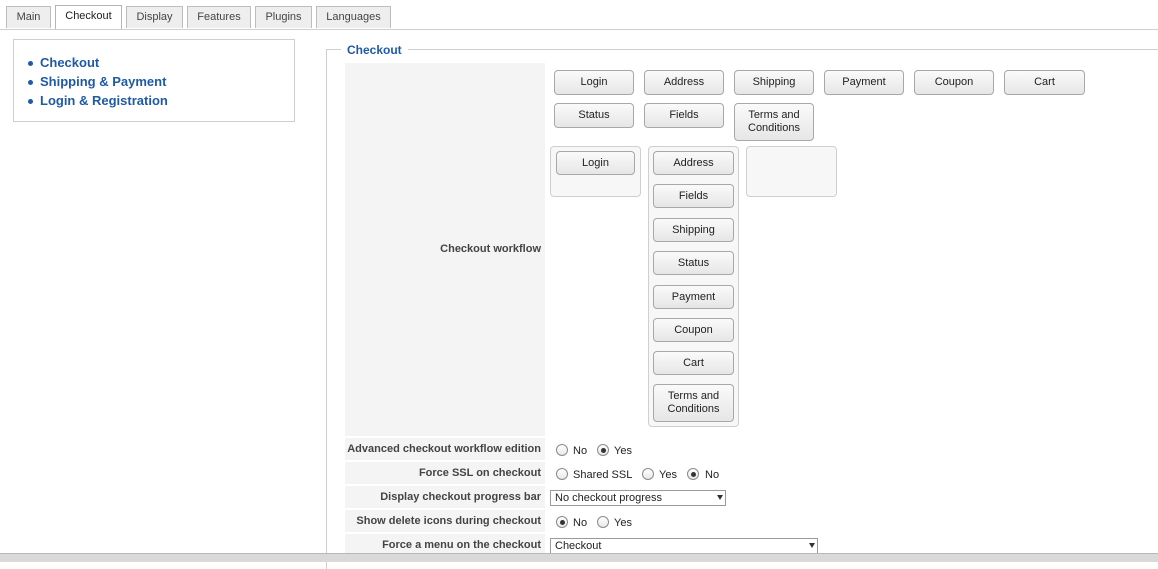 This screenshot has height=569, width=1158. I want to click on palette-coupon-button: Coupon, so click(954, 82).